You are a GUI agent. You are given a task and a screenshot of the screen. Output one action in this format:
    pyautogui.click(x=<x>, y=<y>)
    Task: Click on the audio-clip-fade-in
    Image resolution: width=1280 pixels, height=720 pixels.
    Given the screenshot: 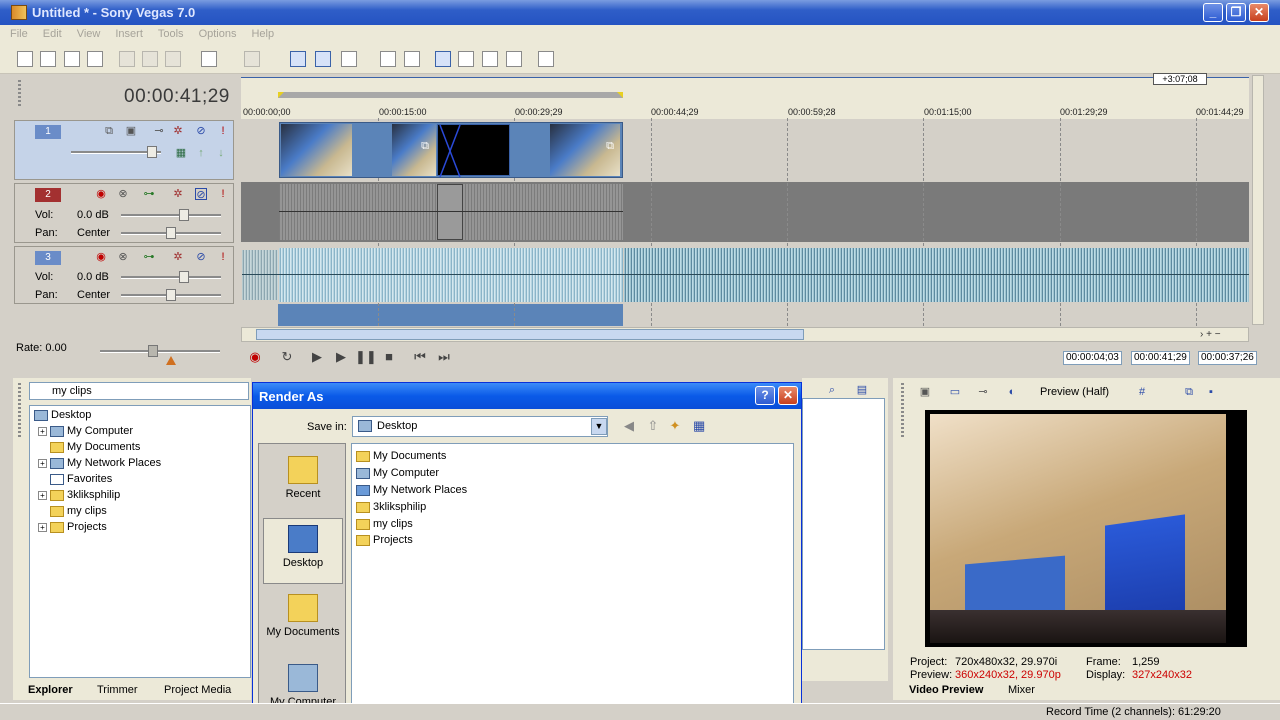 What is the action you would take?
    pyautogui.click(x=260, y=275)
    